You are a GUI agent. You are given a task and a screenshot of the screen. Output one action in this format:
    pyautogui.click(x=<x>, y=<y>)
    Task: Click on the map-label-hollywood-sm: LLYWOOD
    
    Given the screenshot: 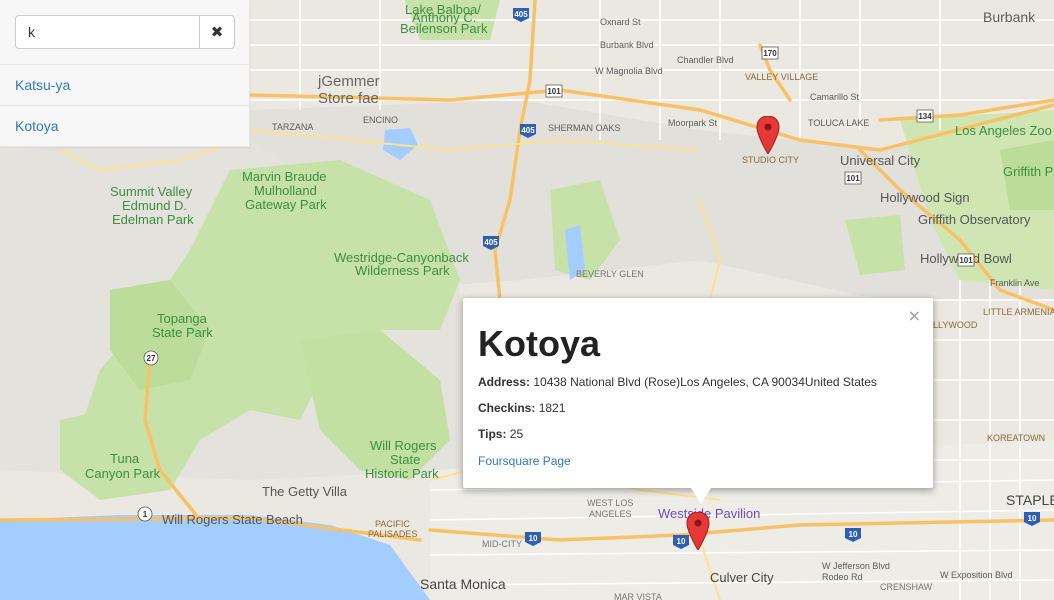 What is the action you would take?
    pyautogui.click(x=955, y=325)
    